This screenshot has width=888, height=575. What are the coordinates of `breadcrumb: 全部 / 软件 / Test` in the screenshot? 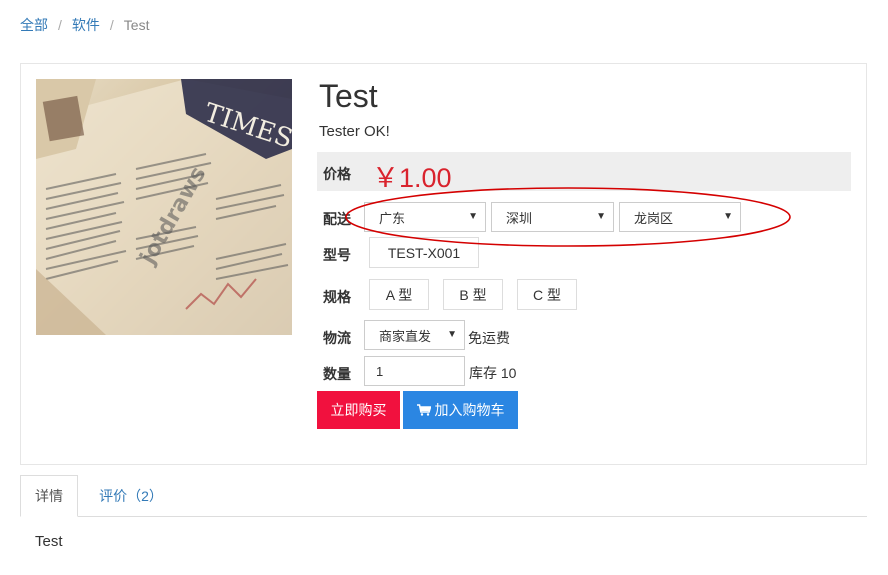 It's located at (84, 25).